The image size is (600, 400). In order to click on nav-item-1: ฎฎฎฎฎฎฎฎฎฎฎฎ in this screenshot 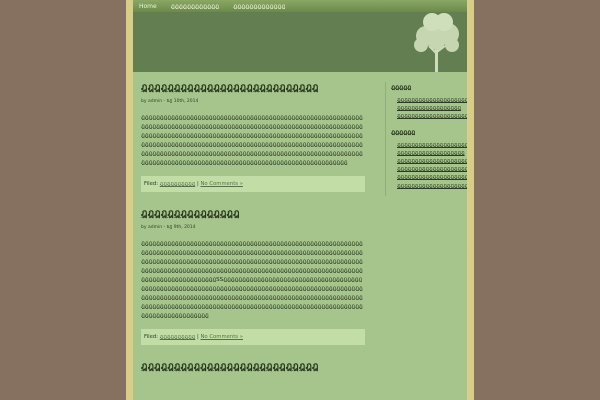, I will do `click(196, 6)`.